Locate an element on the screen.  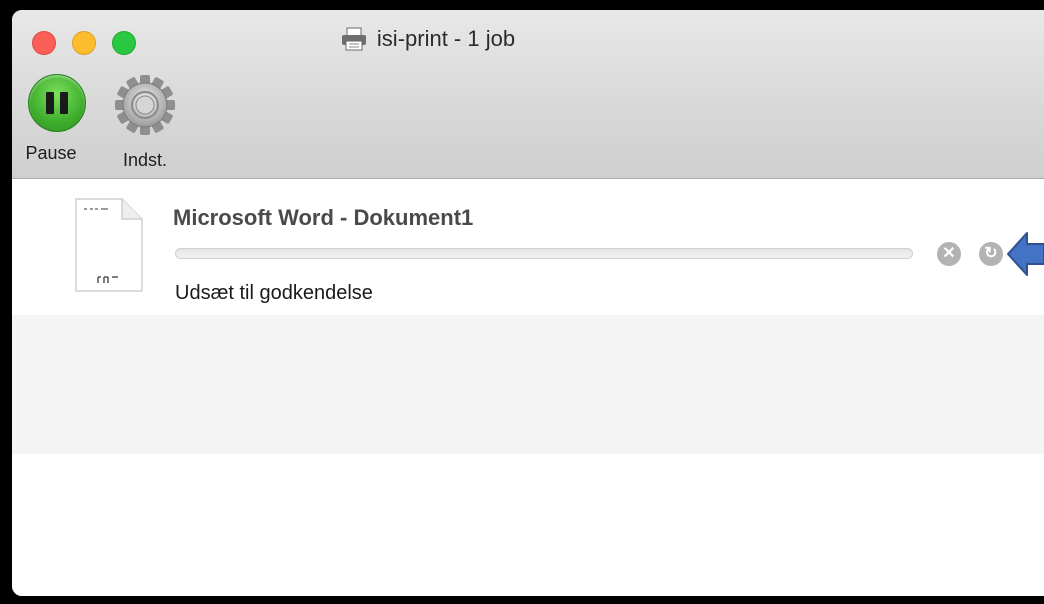
cancel-job-button: ✕ is located at coordinates (949, 254).